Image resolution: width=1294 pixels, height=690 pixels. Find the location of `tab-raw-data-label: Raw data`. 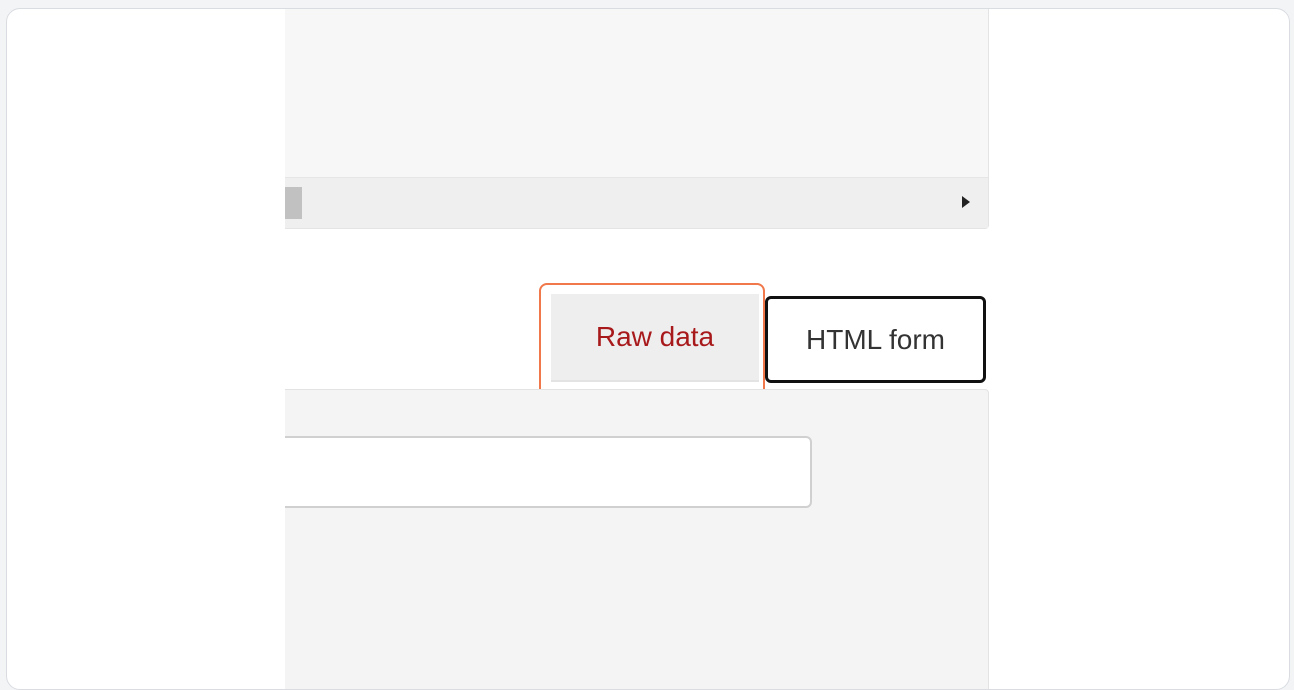

tab-raw-data-label: Raw data is located at coordinates (655, 336).